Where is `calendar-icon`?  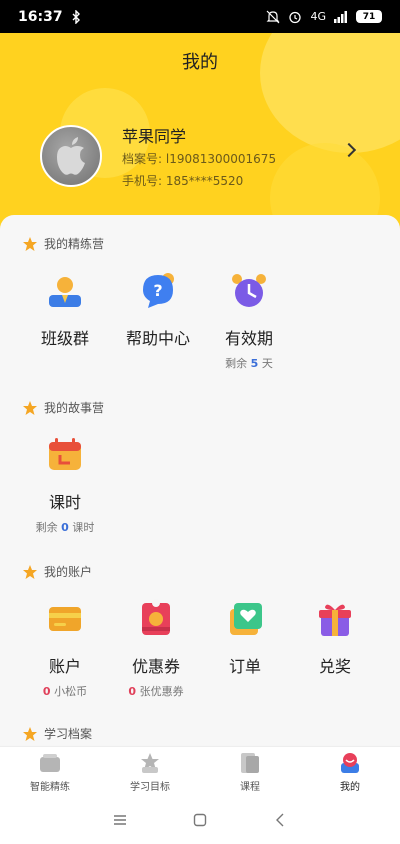
calendar-icon is located at coordinates (65, 454).